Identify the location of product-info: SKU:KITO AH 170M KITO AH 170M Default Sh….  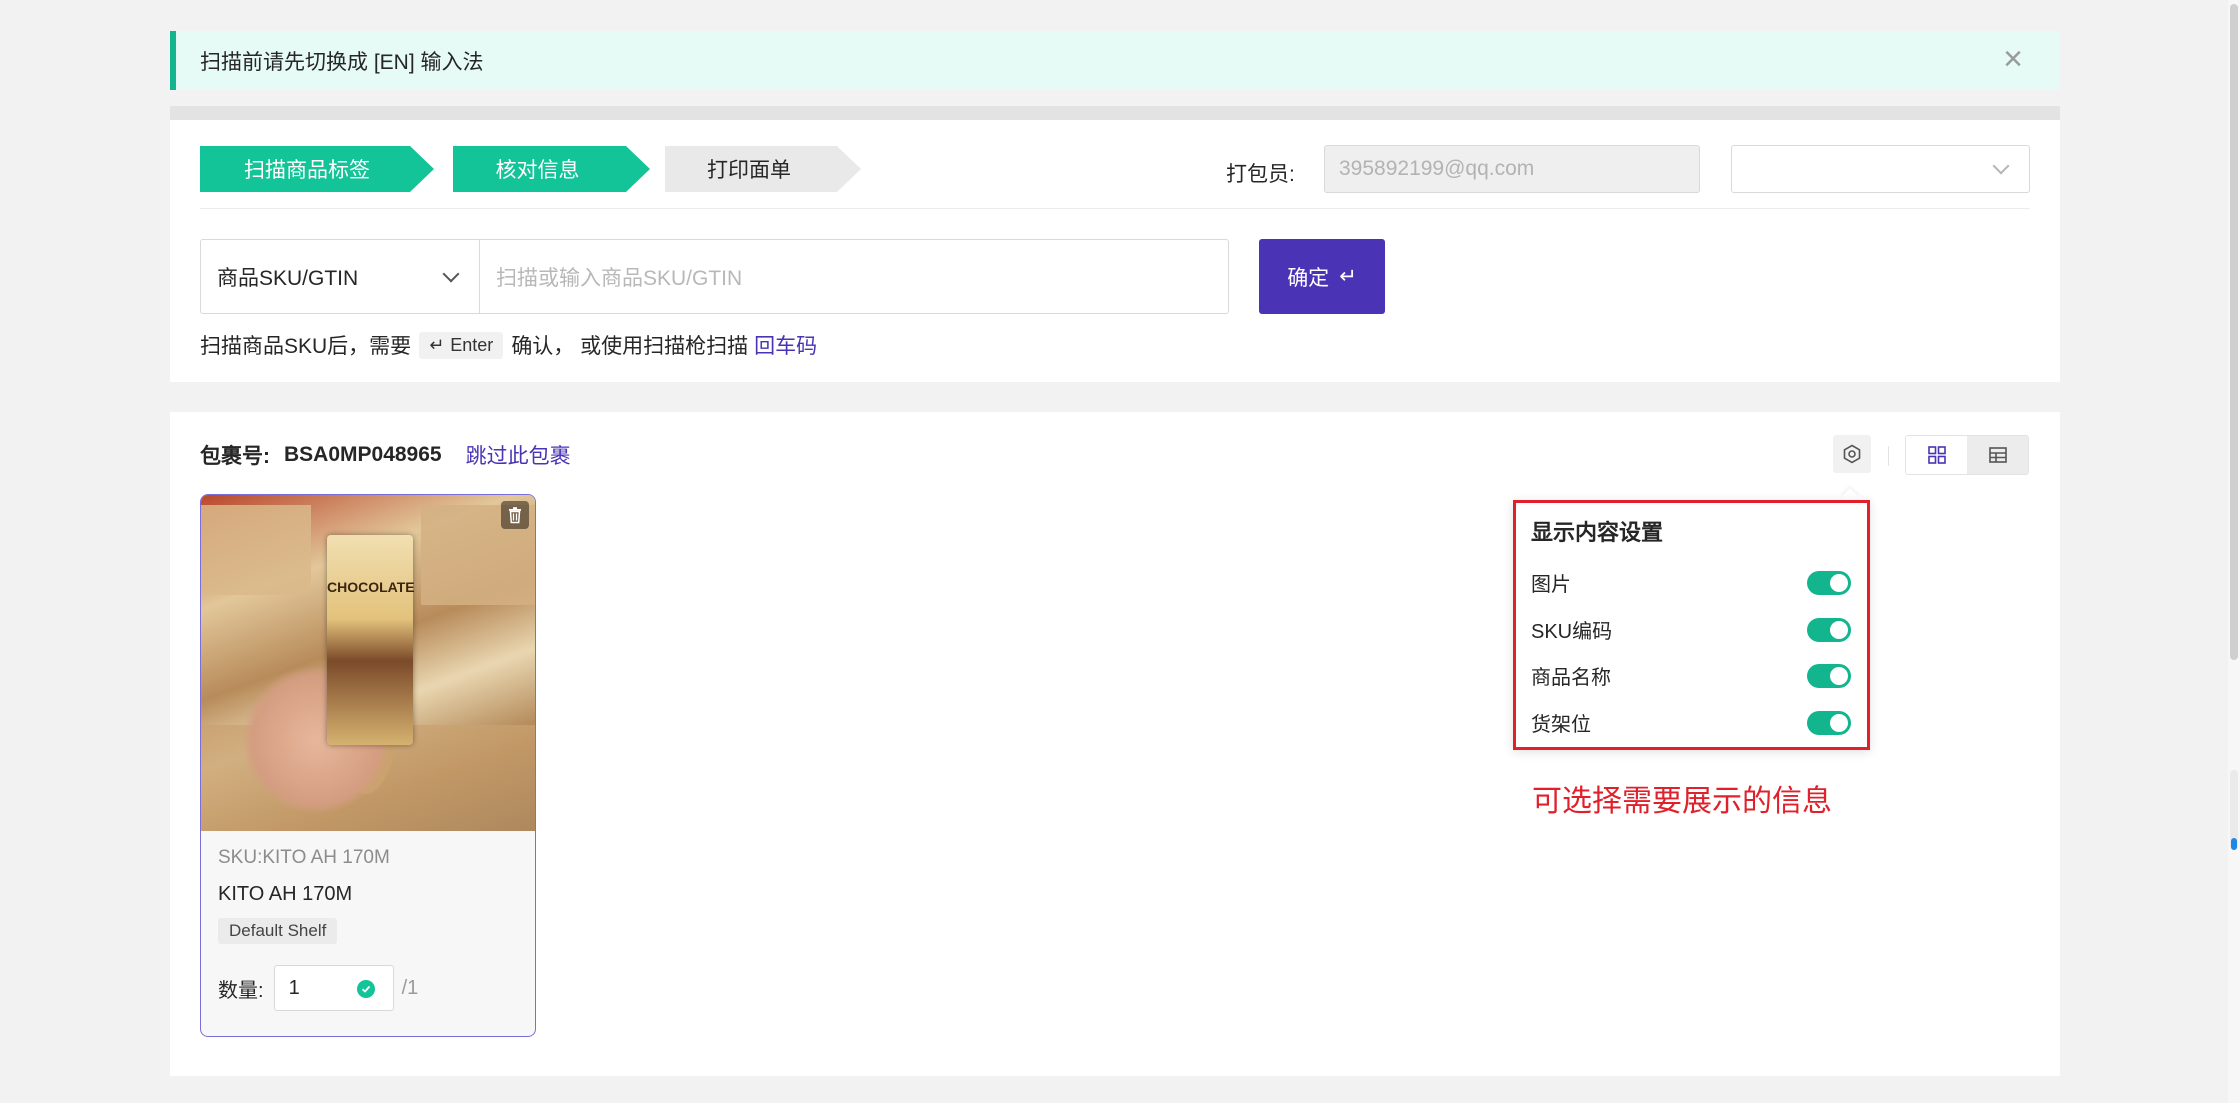
(304, 895).